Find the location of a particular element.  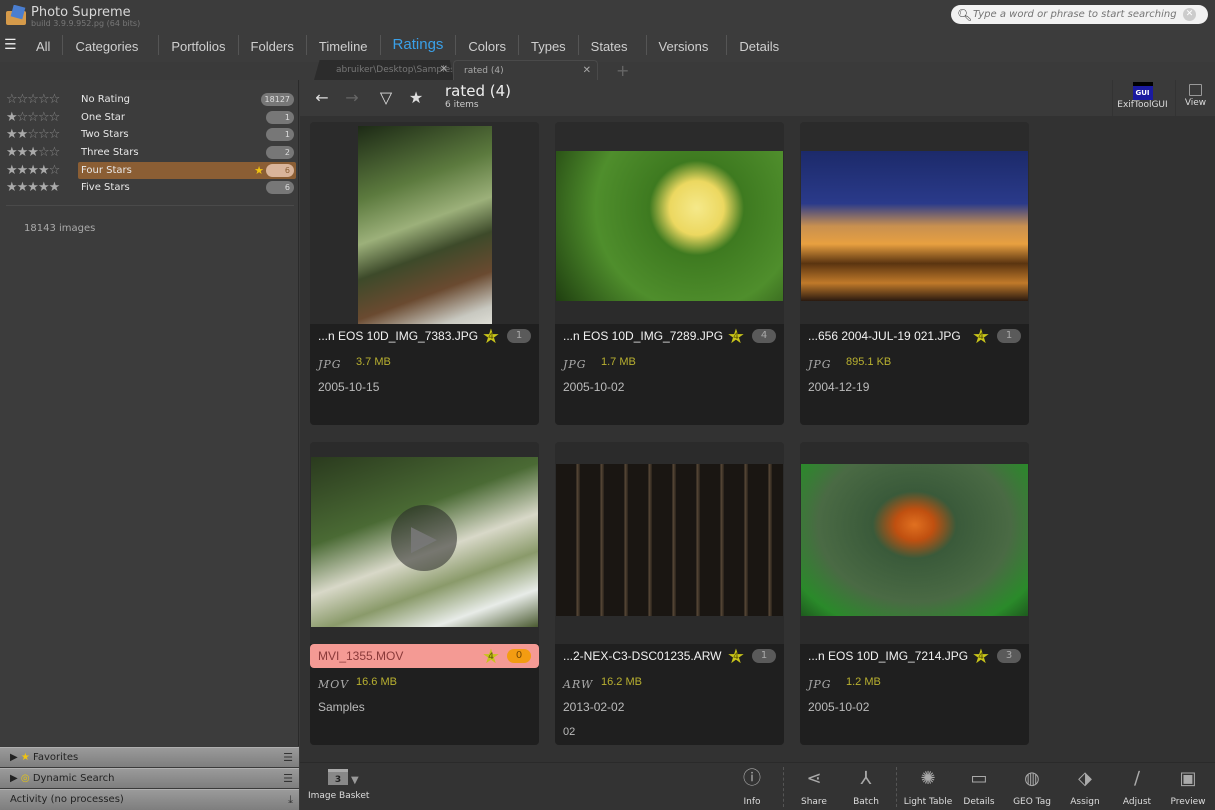

rating-five-stars: ★★★★★ Five Stars 6 is located at coordinates (151, 187).